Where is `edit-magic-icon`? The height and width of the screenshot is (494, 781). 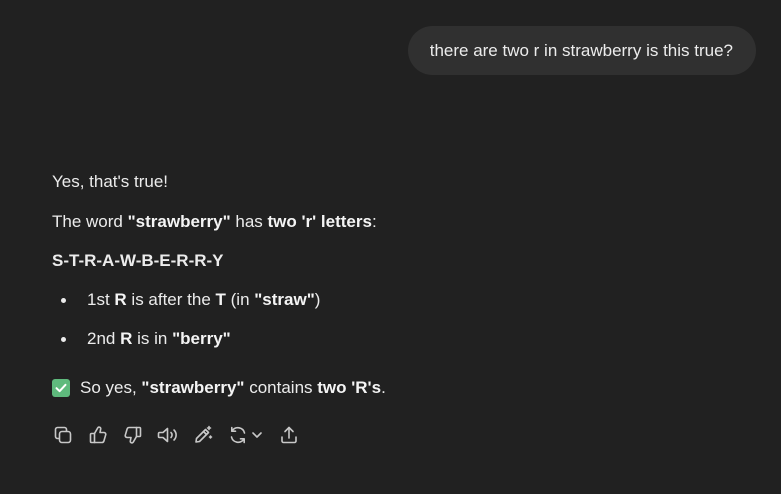 edit-magic-icon is located at coordinates (204, 434).